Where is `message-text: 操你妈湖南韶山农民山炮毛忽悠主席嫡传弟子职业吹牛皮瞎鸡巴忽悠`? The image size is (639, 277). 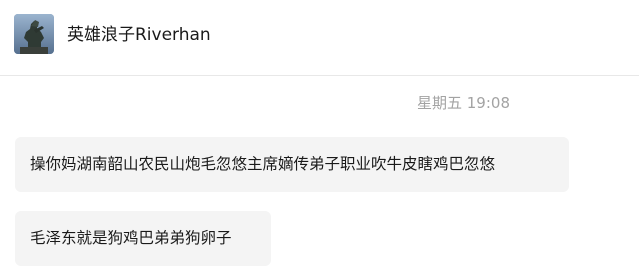 message-text: 操你妈湖南韶山农民山炮毛忽悠主席嫡传弟子职业吹牛皮瞎鸡巴忽悠 is located at coordinates (263, 164).